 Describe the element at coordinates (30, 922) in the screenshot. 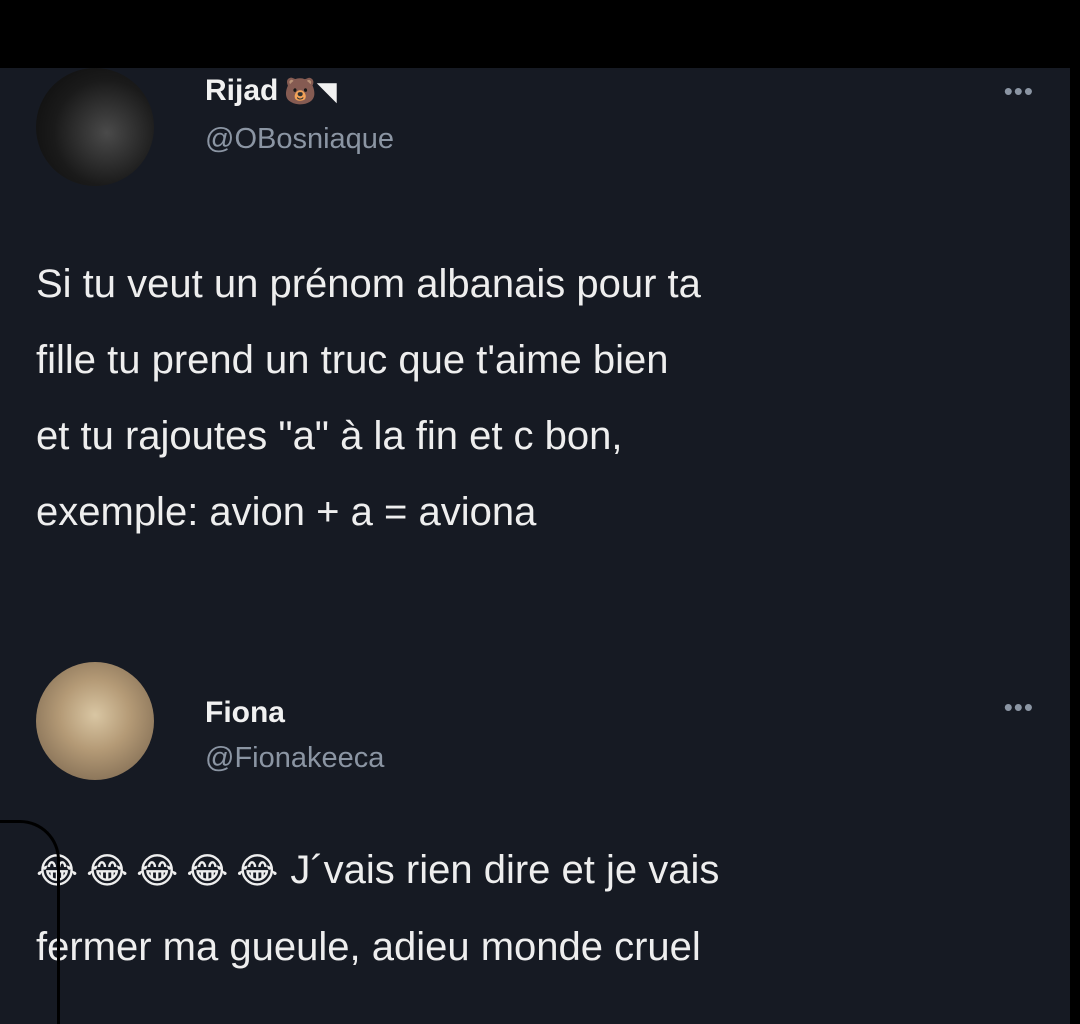

I see `curve-mark-decoration` at that location.